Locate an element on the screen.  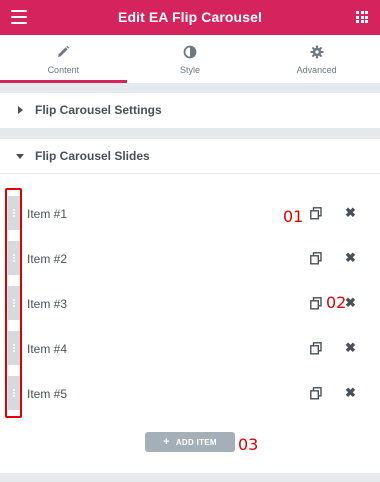
repeater-item-title: Item #2 is located at coordinates (47, 259).